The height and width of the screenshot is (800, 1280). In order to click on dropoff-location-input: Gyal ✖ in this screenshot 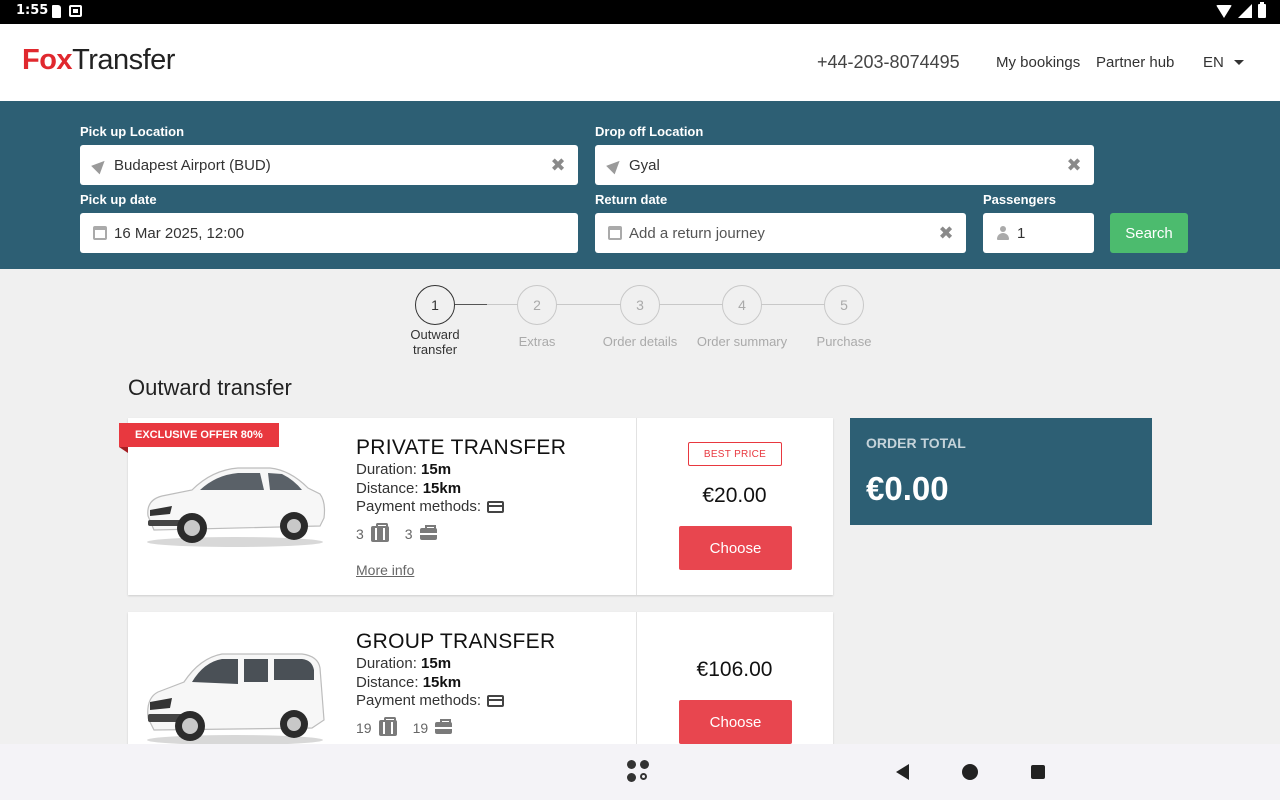, I will do `click(844, 165)`.